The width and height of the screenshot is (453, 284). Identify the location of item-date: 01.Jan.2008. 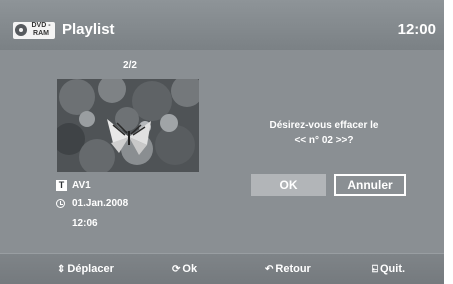
(100, 203).